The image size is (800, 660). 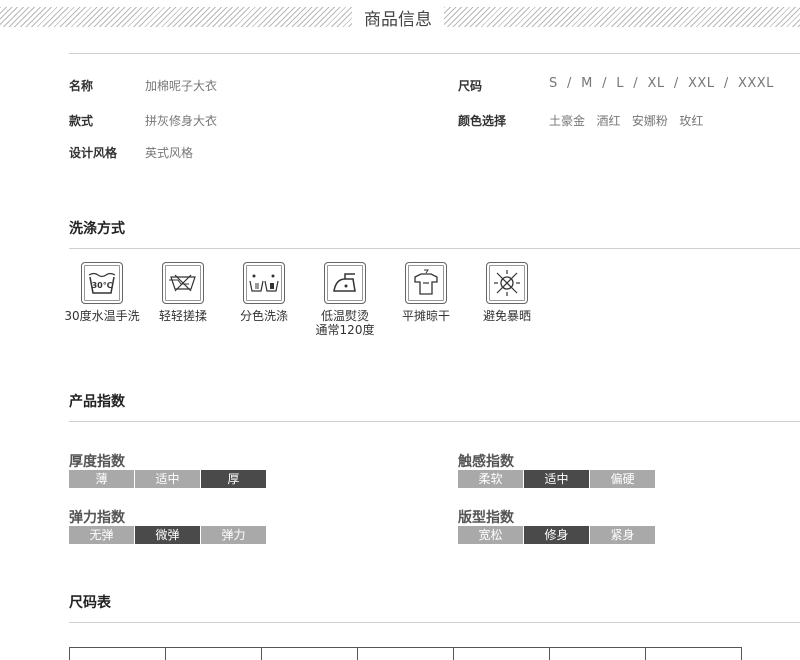 I want to click on thickness-option: 薄, so click(x=101, y=479).